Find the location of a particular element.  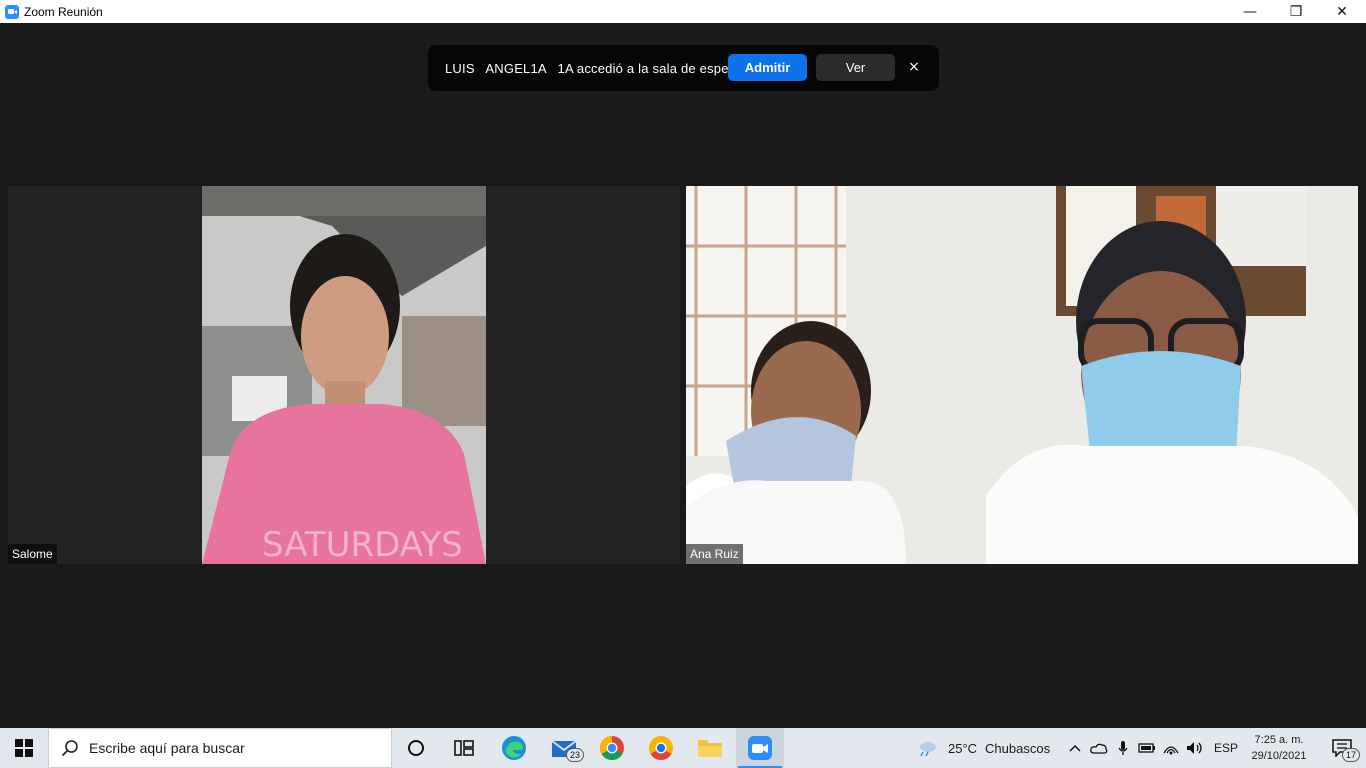

microphone-button is located at coordinates (1123, 748).